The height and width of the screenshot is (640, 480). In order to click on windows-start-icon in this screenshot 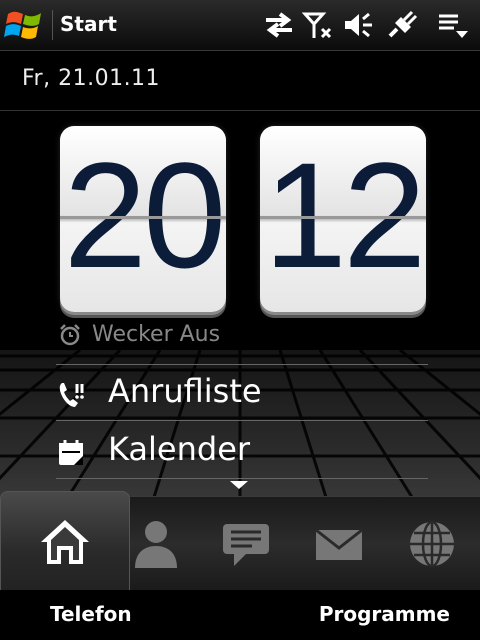, I will do `click(25, 25)`.